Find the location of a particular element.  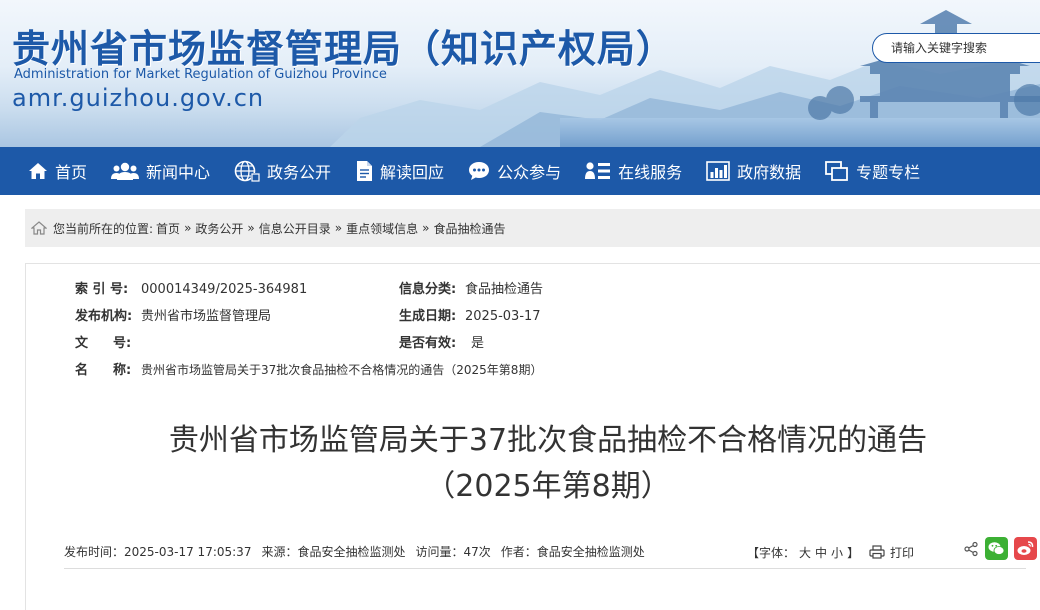

print-label: 打印 is located at coordinates (902, 552).